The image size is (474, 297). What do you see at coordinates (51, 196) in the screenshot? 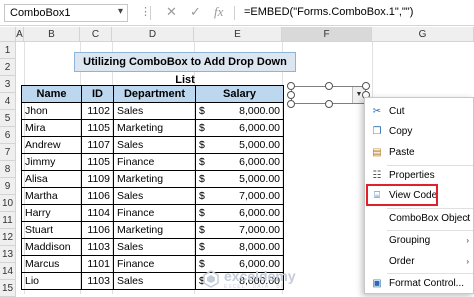
I see `cell-name: Martha` at bounding box center [51, 196].